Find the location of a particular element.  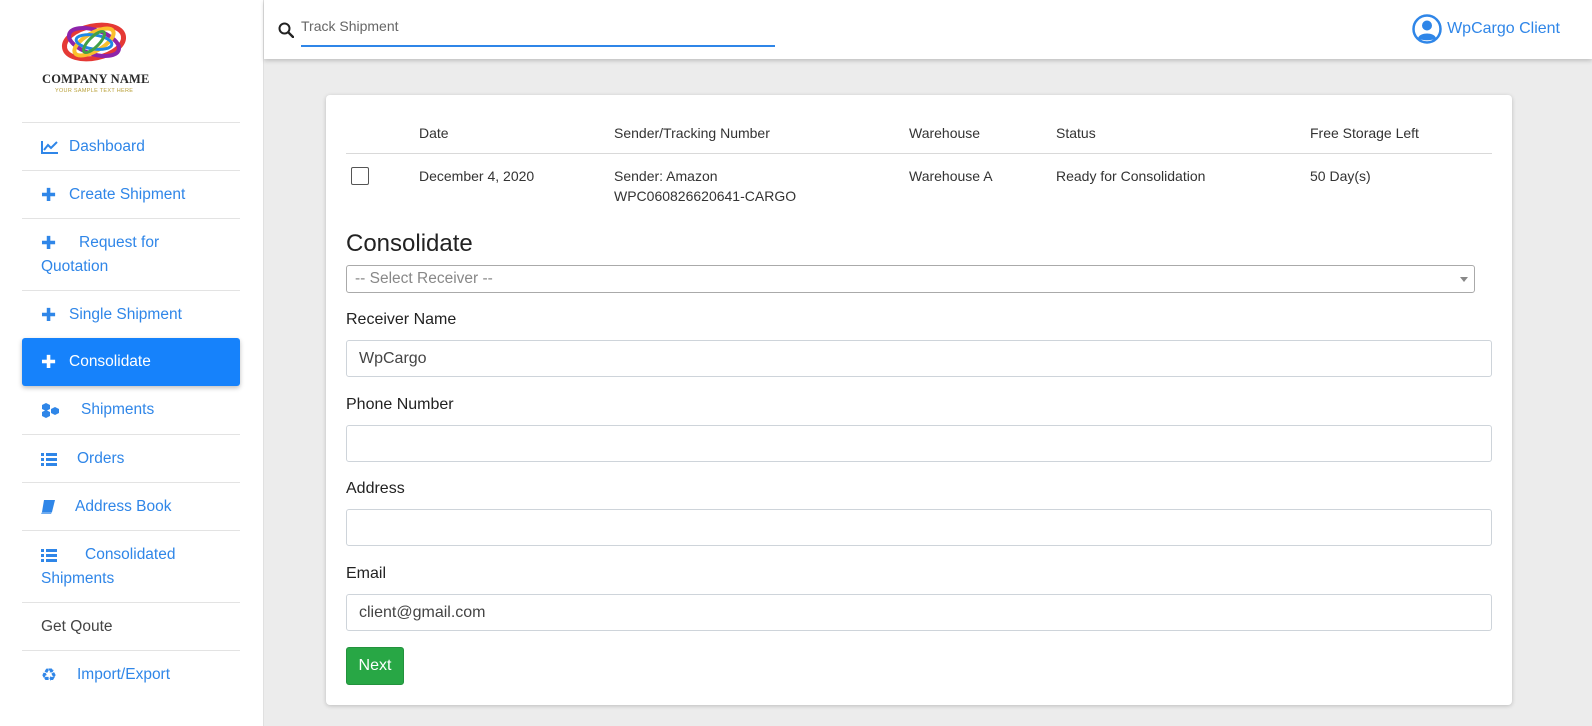

sidebar-item-consolidated-shipments: Consolidated Shipments is located at coordinates (131, 566).